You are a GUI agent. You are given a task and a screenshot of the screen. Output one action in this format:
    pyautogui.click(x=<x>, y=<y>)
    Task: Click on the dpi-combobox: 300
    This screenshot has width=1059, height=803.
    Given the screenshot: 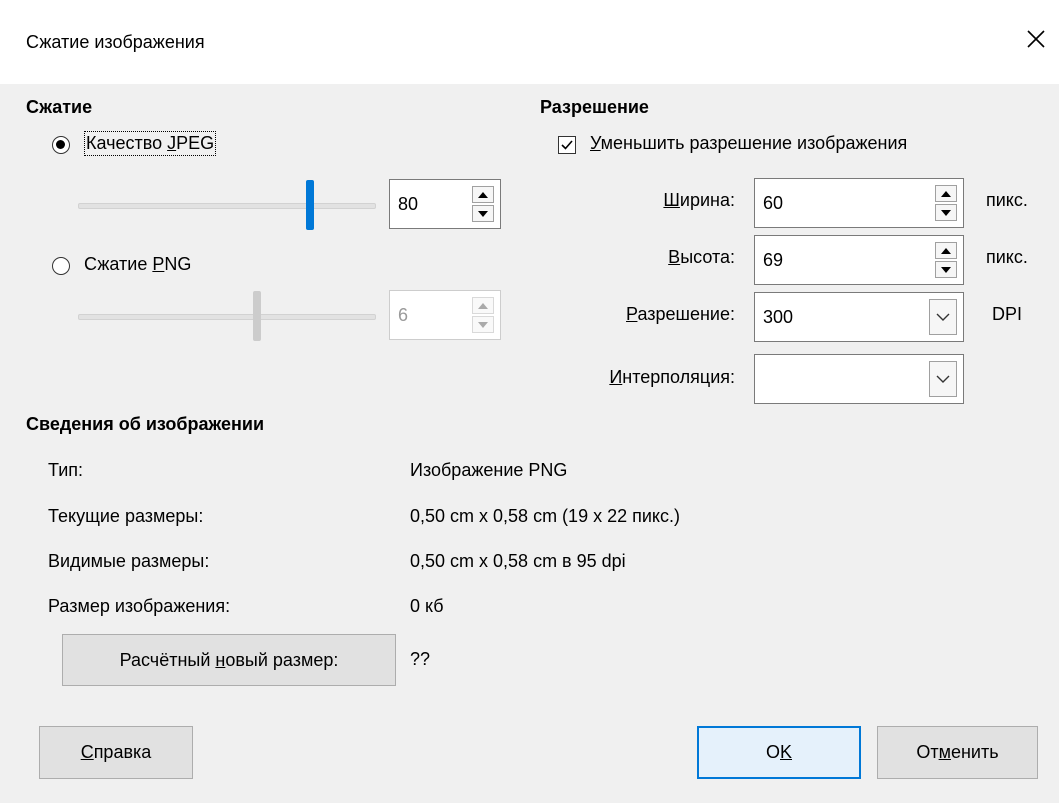 What is the action you would take?
    pyautogui.click(x=859, y=317)
    